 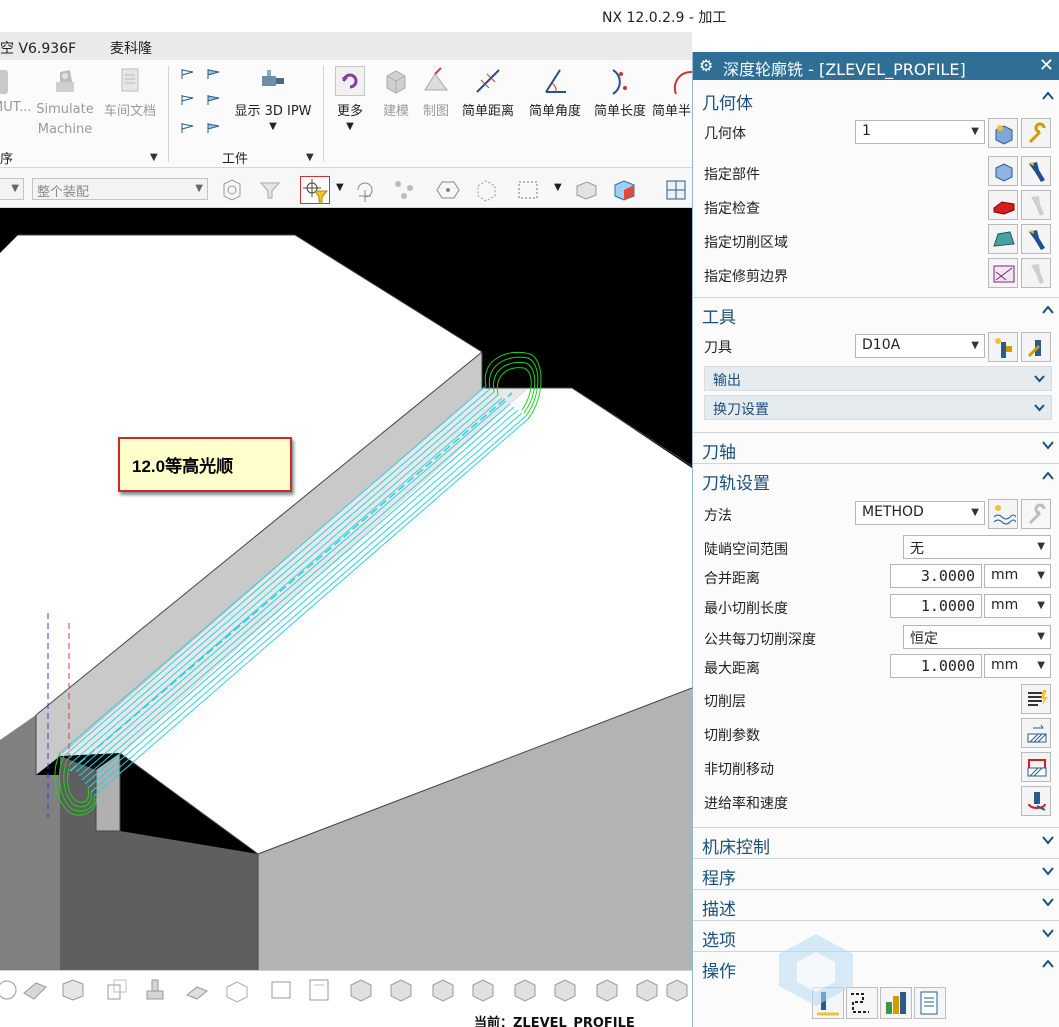 I want to click on merge-distance-input: 3.0000, so click(x=936, y=576).